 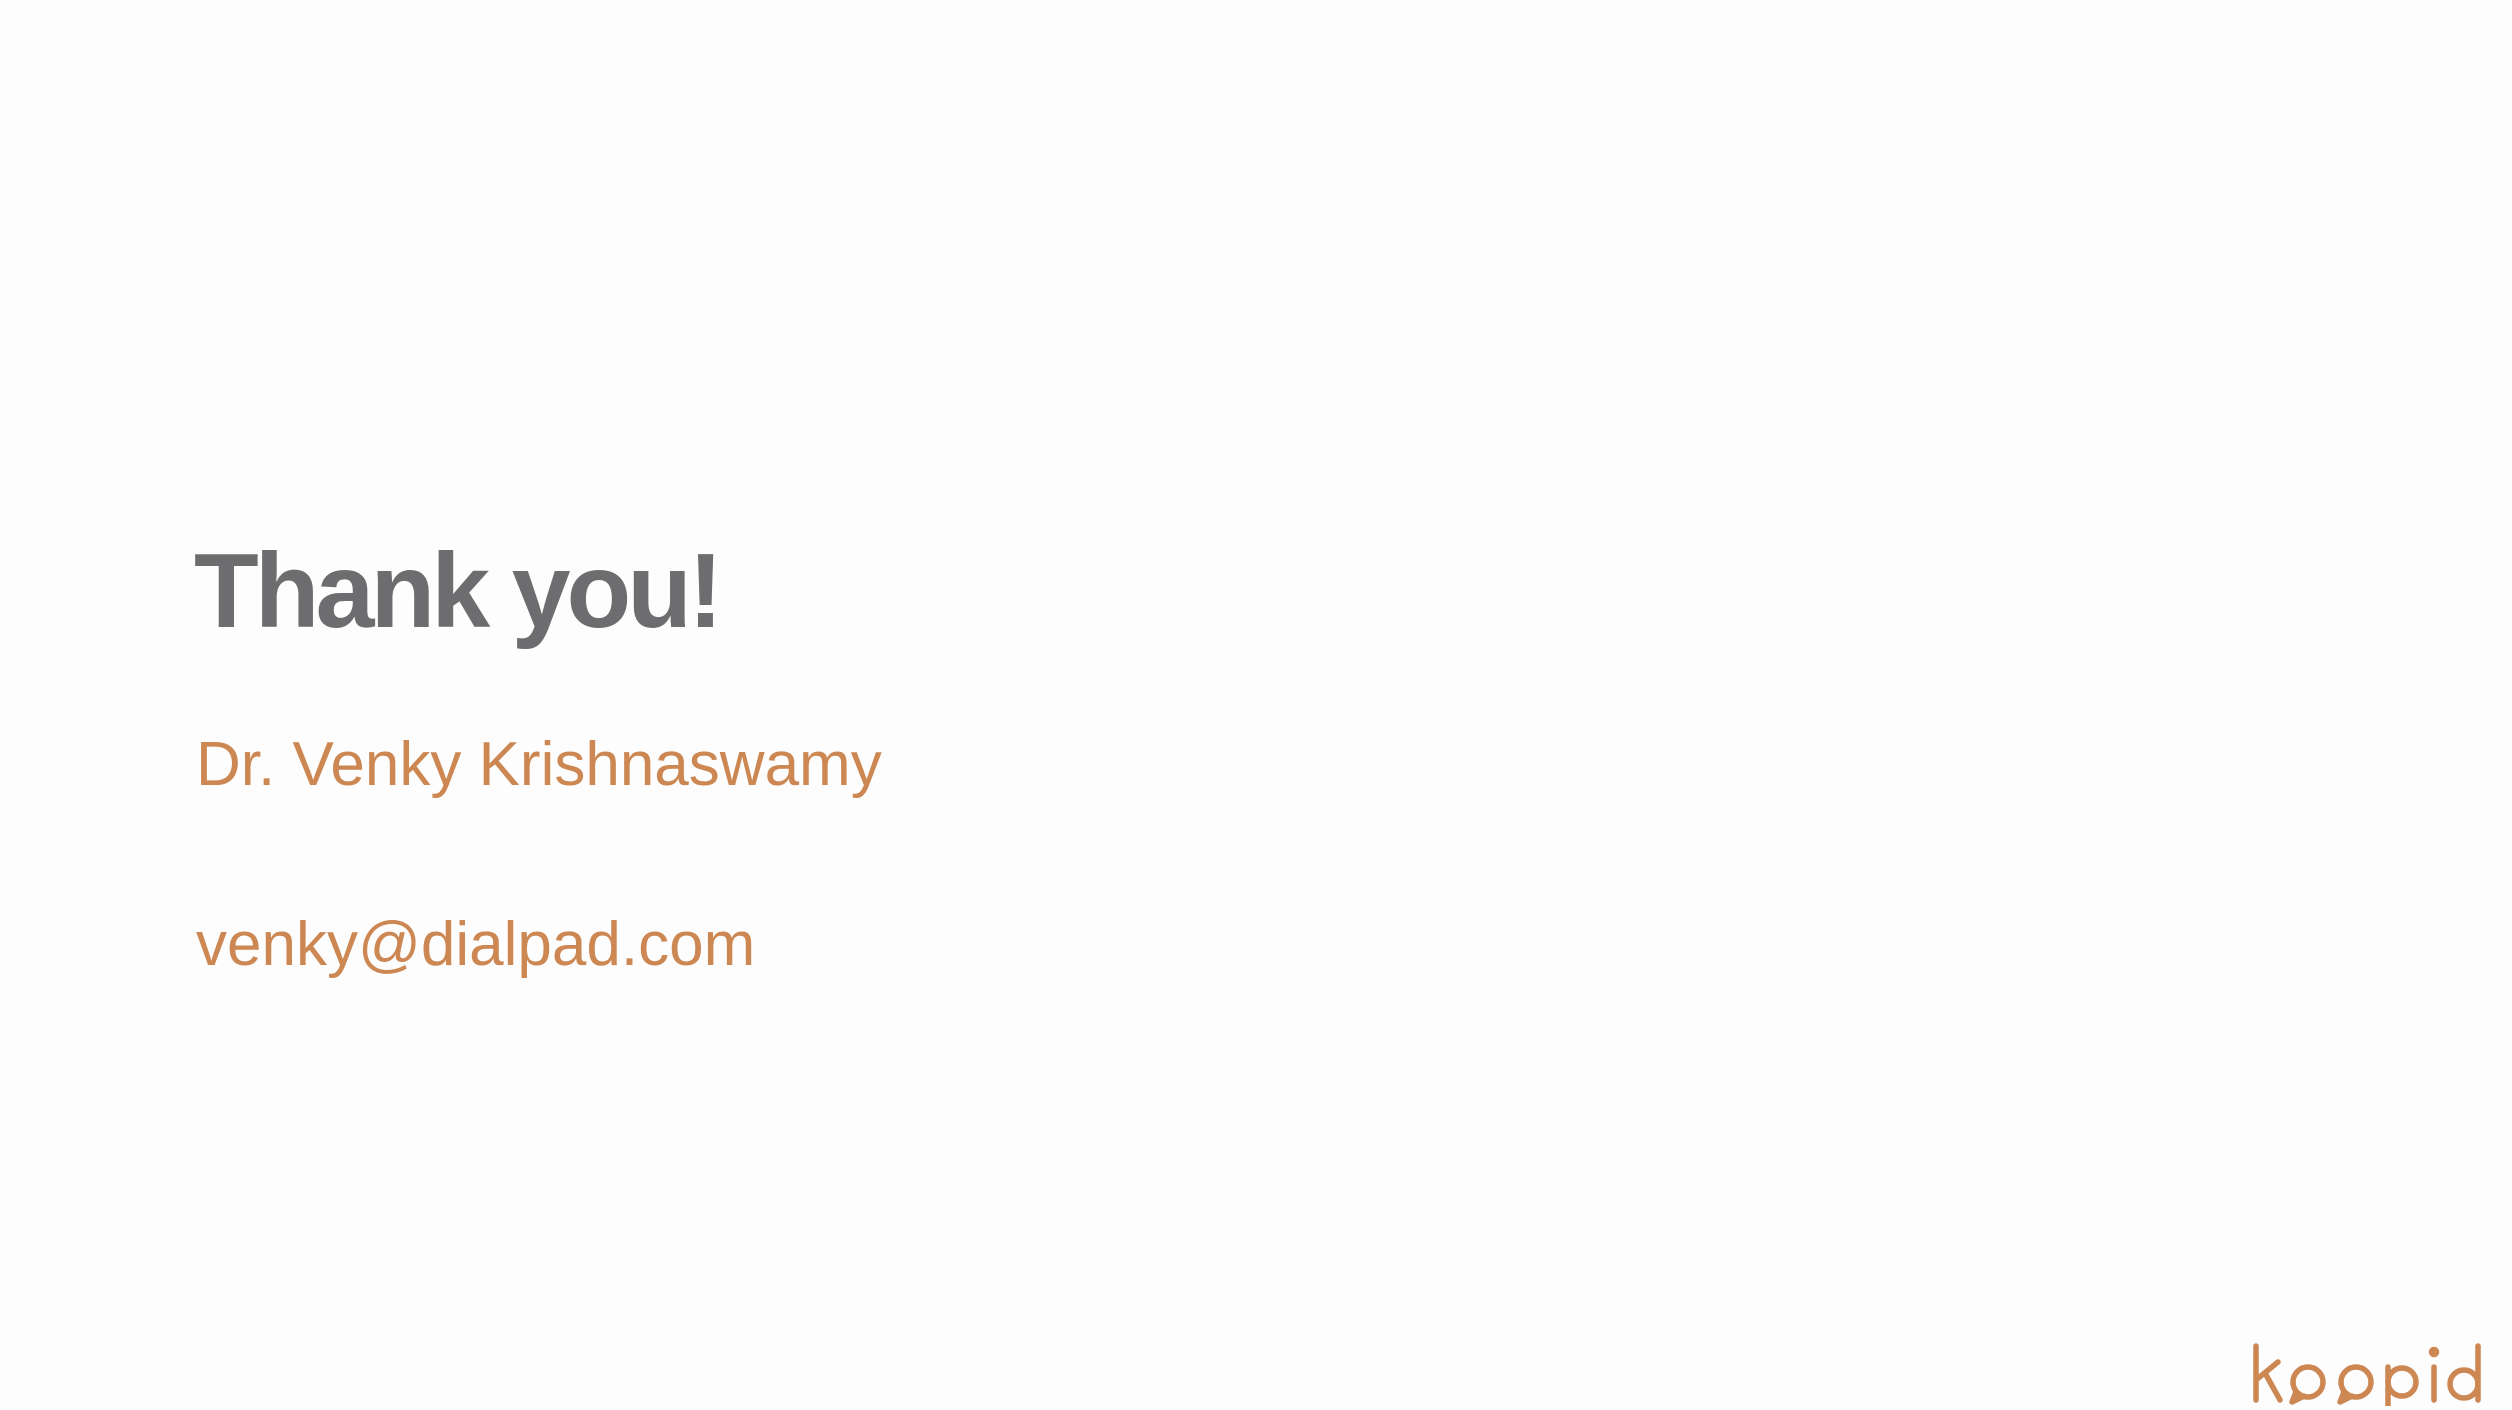 I want to click on slide-title: Thank you!, so click(x=458, y=591).